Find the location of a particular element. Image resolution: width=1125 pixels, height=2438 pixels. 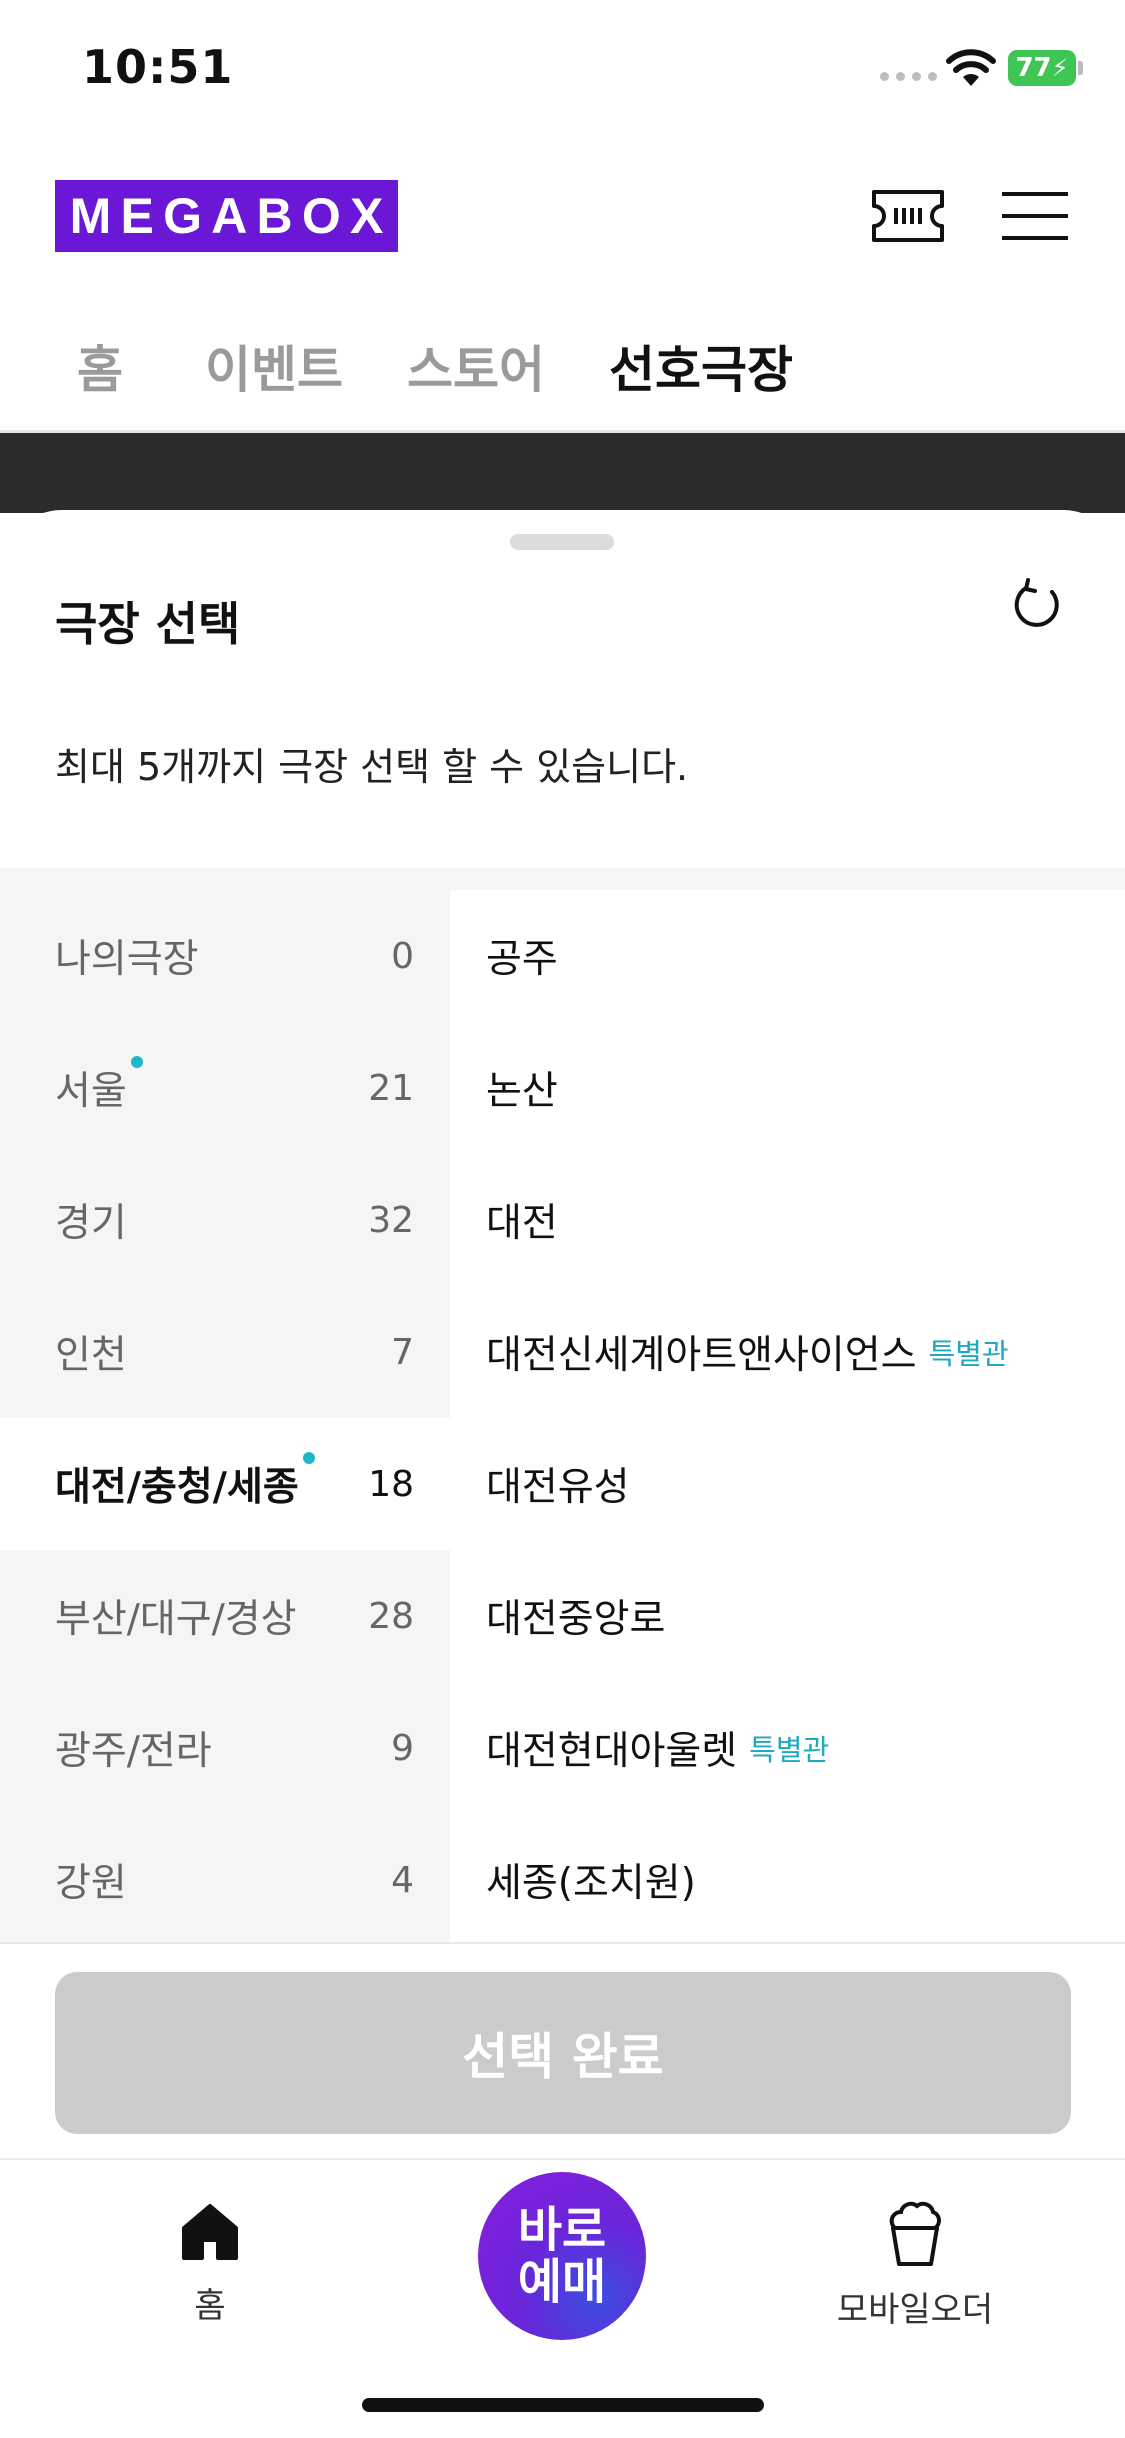

logo-letter: B is located at coordinates (274, 216).